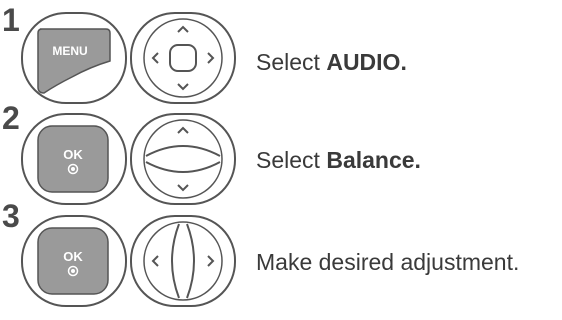 The width and height of the screenshot is (562, 320). I want to click on step-3-caption-prefix: Make desired adjustment., so click(388, 262).